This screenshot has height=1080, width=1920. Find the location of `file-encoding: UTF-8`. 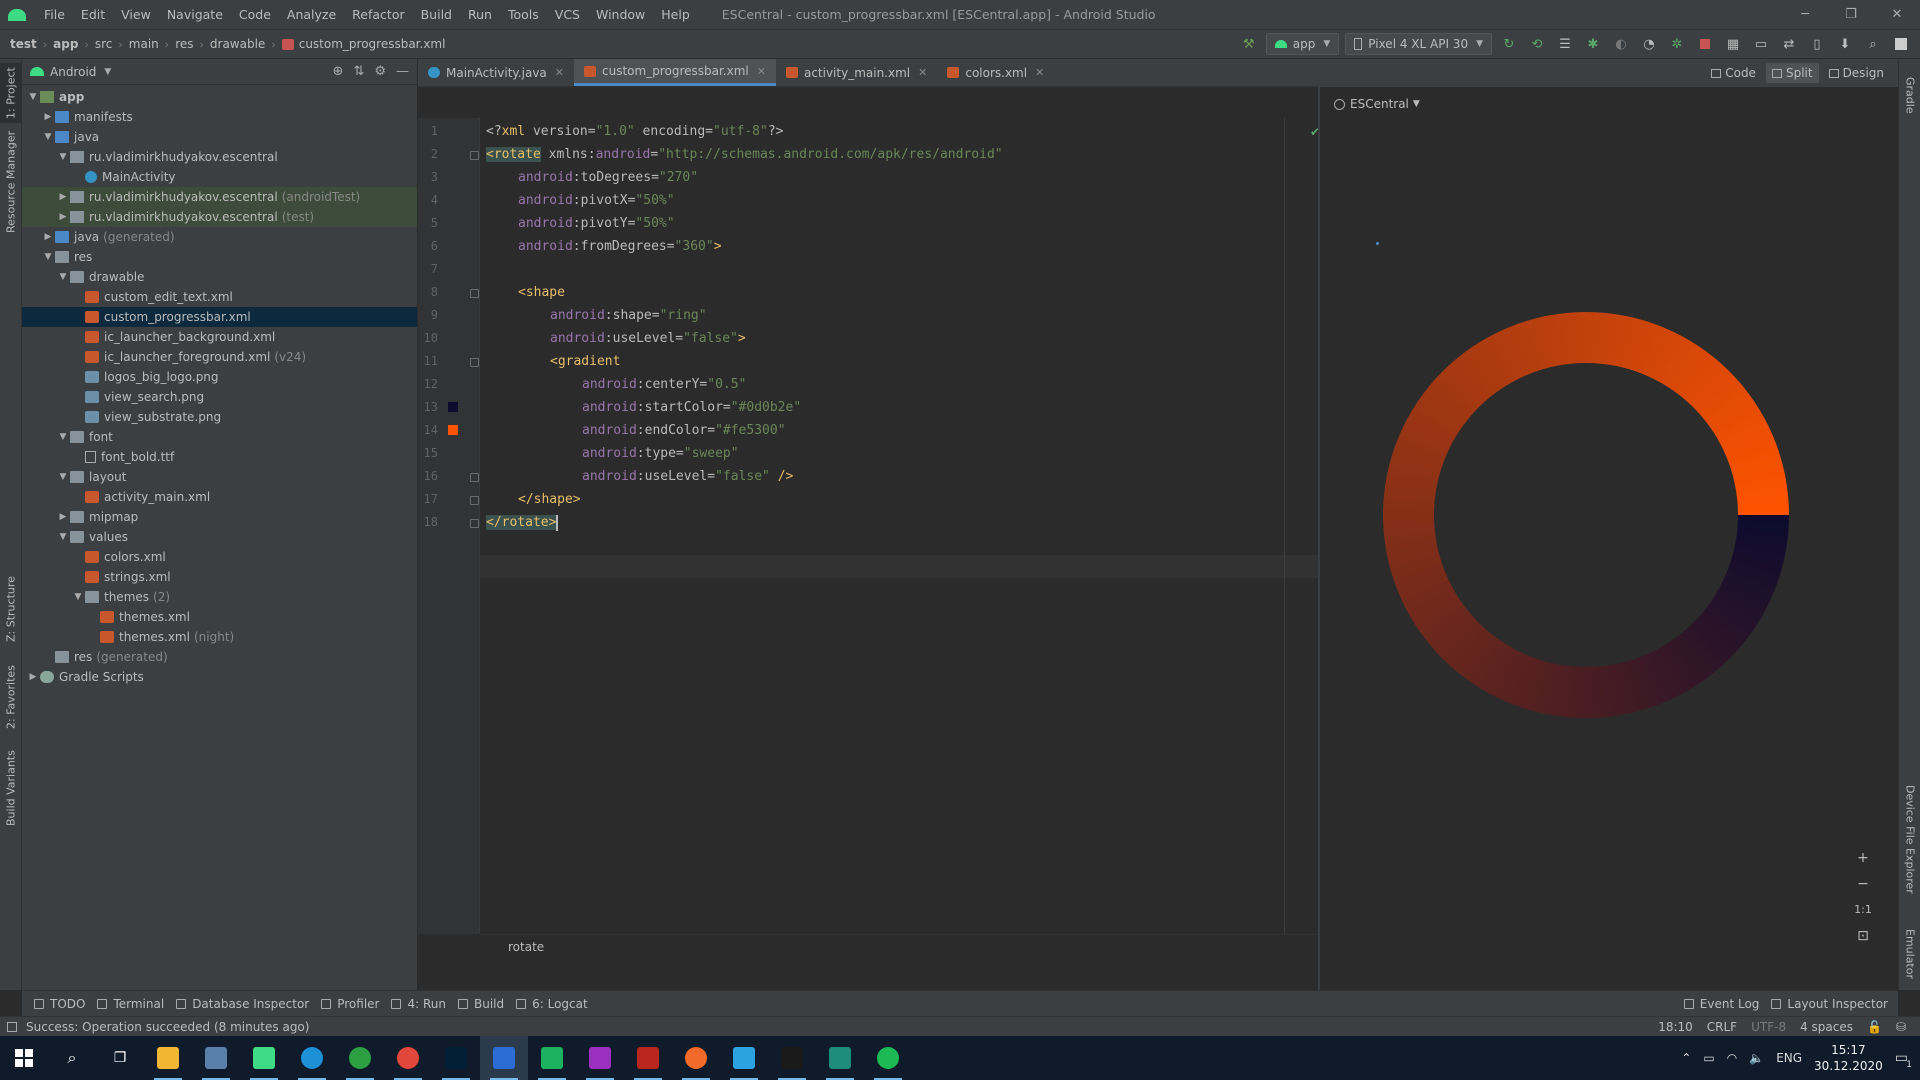

file-encoding: UTF-8 is located at coordinates (1768, 1027).